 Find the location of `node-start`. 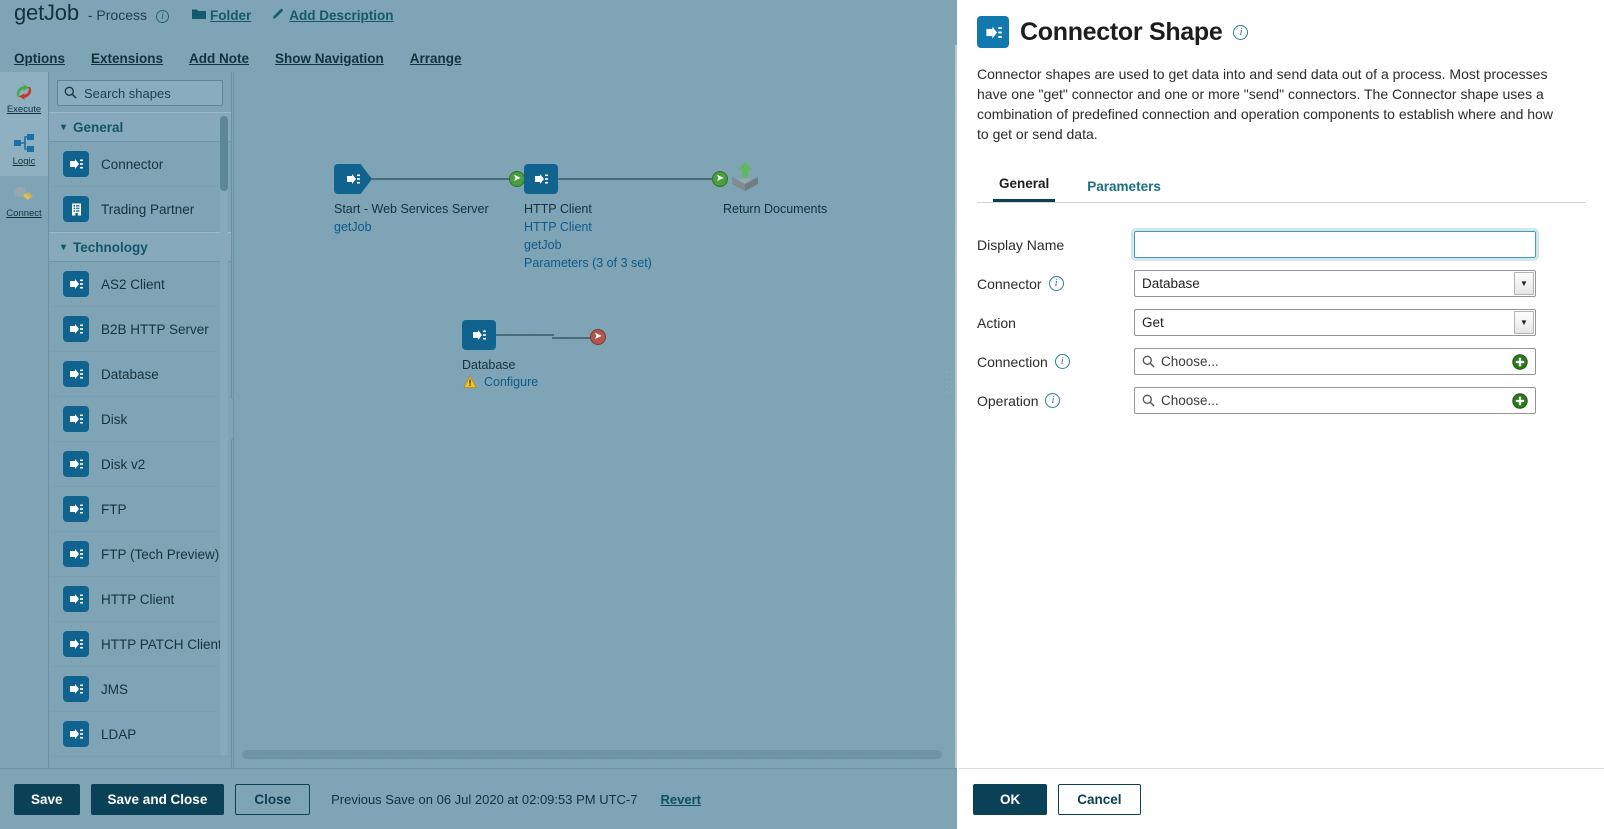

node-start is located at coordinates (353, 179).